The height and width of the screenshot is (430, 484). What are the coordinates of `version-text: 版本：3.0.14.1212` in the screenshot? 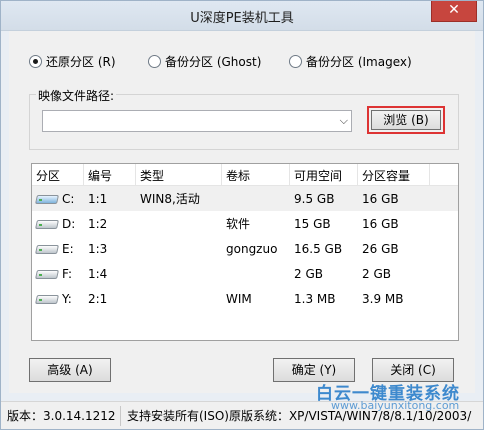 It's located at (61, 415).